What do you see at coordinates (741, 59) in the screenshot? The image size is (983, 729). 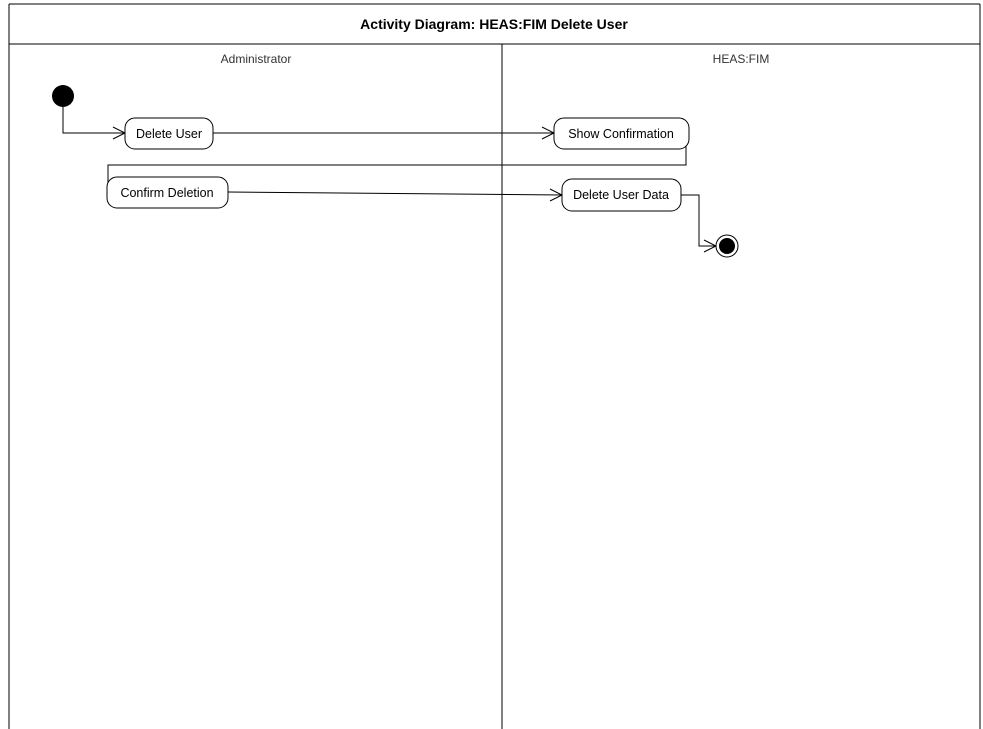 I see `lane-label-heas-fim: HEAS:FIM` at bounding box center [741, 59].